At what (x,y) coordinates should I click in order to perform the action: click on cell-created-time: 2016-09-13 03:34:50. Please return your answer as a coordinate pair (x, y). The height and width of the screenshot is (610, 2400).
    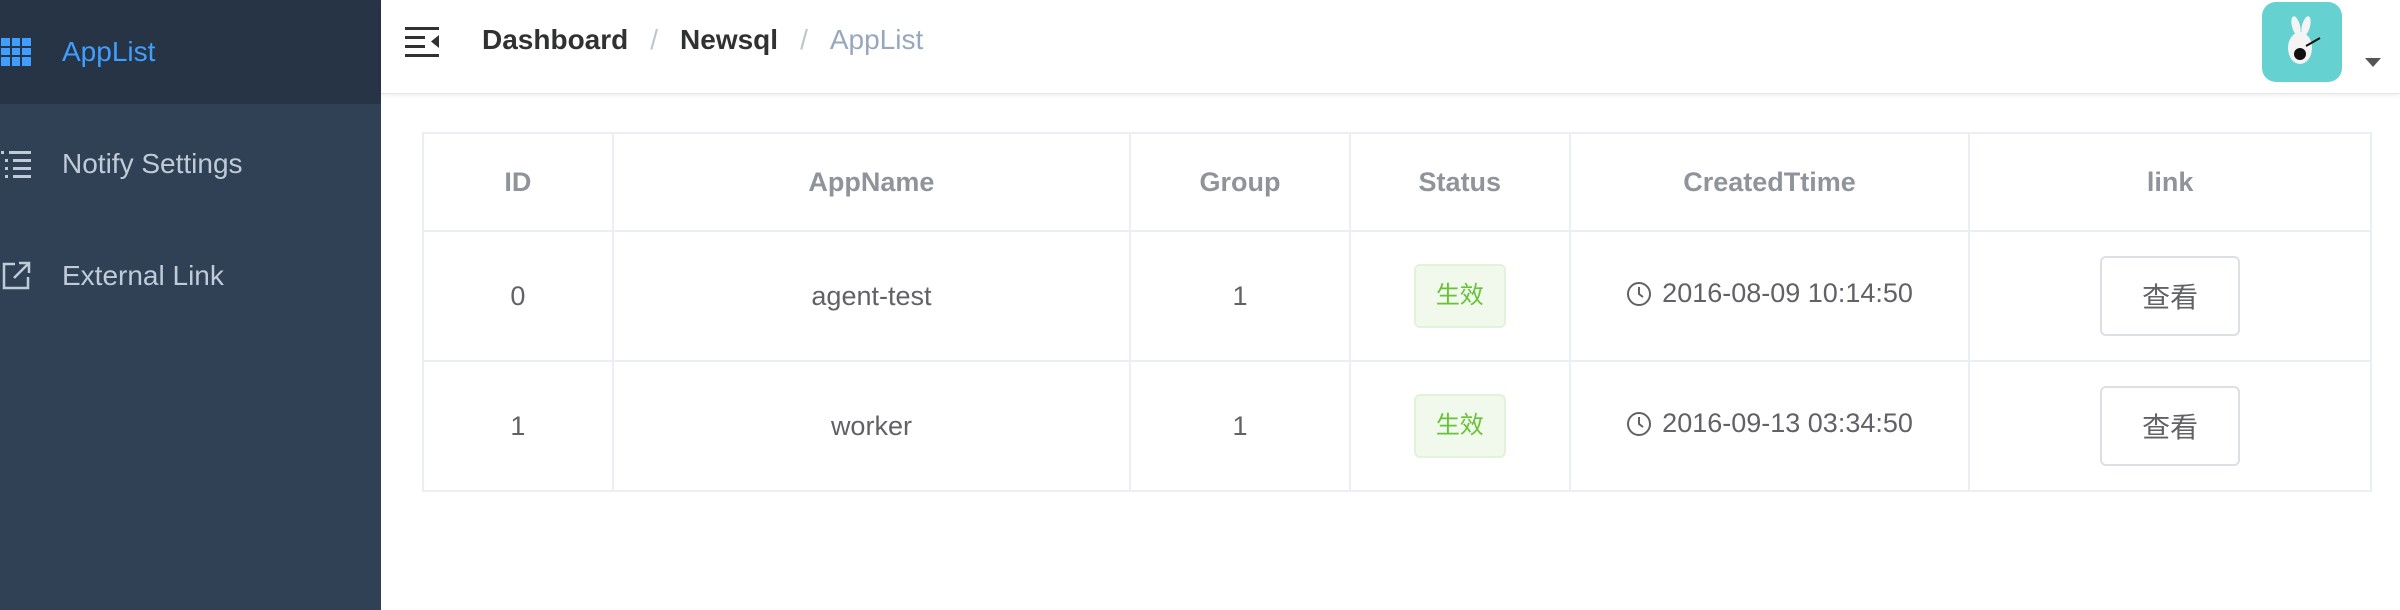
    Looking at the image, I should click on (1769, 426).